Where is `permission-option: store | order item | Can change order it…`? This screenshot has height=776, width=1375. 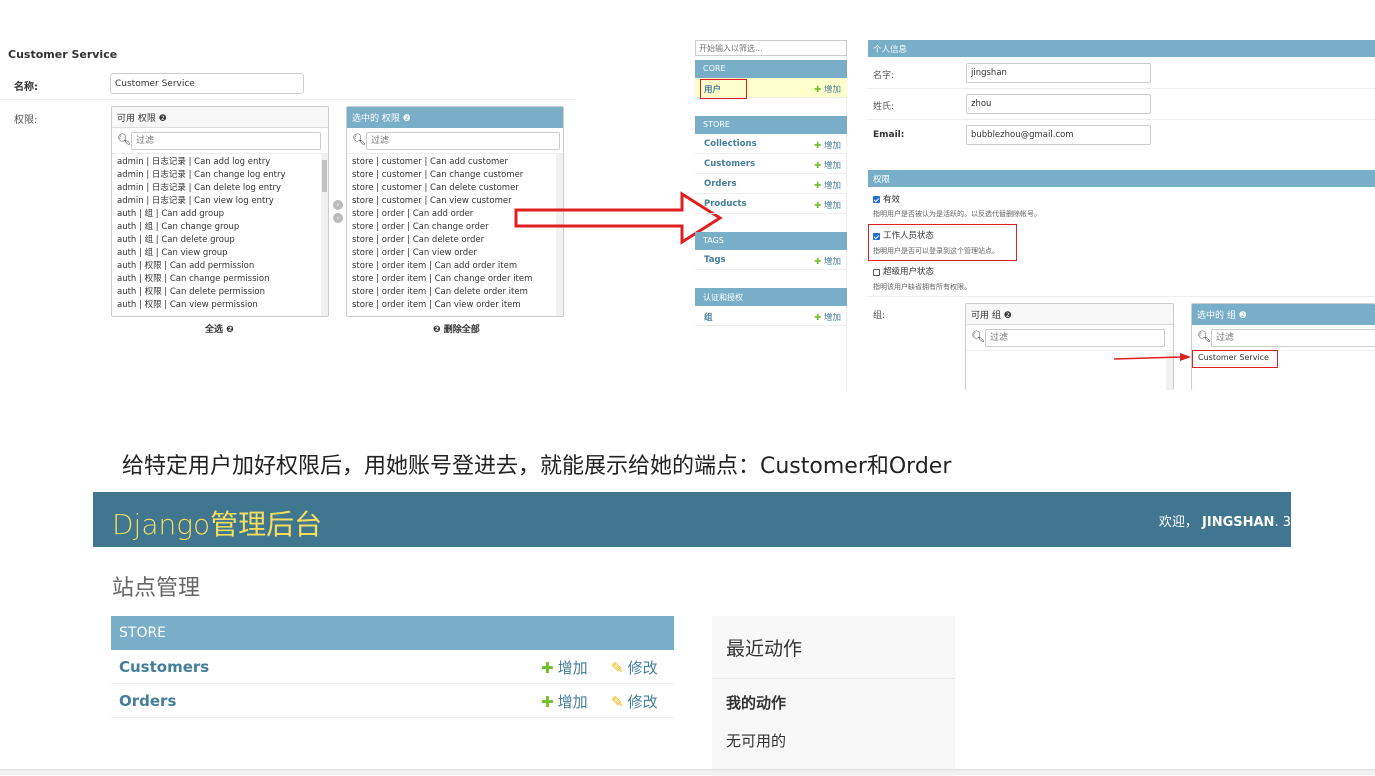 permission-option: store | order item | Can change order it… is located at coordinates (457, 279).